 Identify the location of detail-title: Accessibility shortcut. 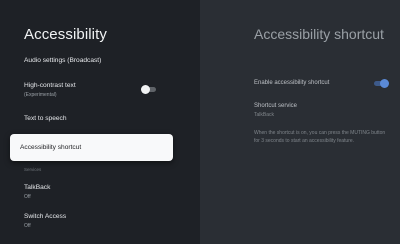
(319, 34).